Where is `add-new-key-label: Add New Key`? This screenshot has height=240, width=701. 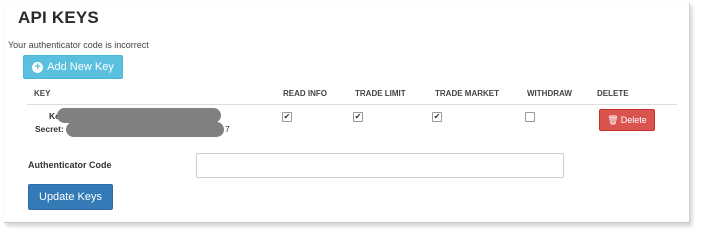
add-new-key-label: Add New Key is located at coordinates (80, 67).